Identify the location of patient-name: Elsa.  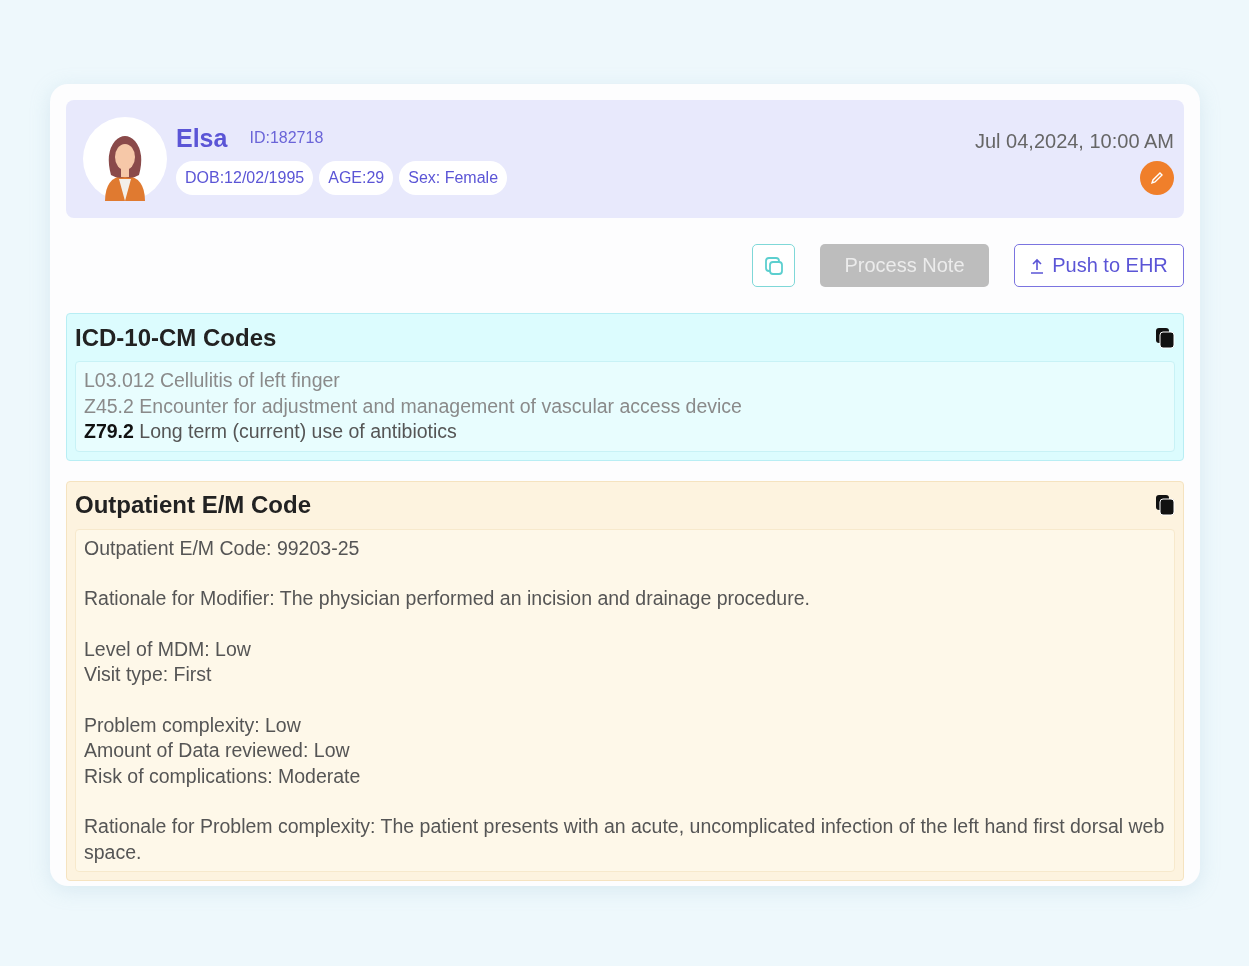
(202, 138).